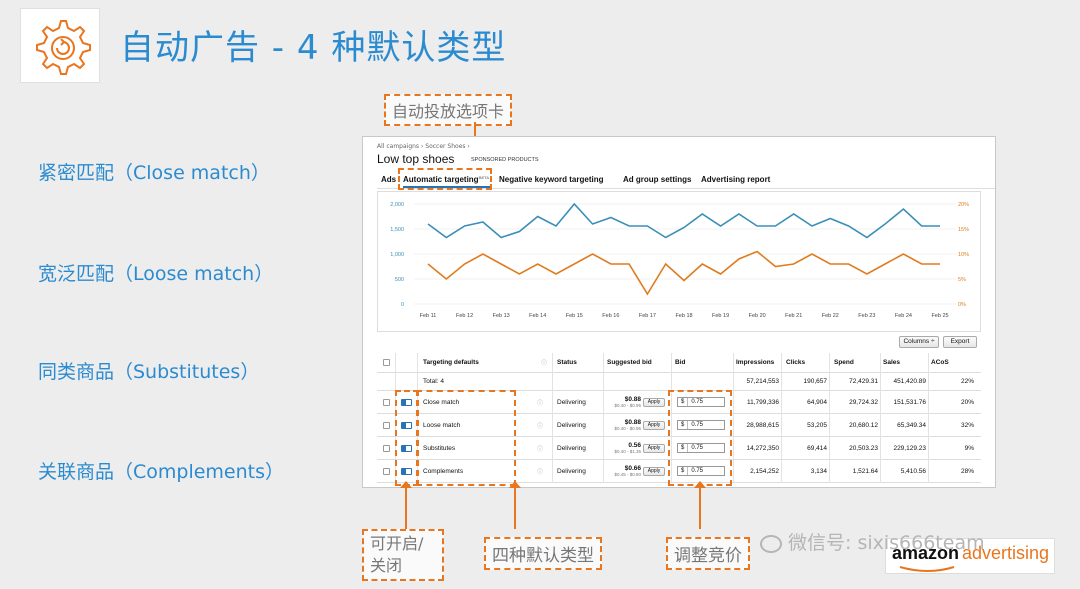 This screenshot has width=1080, height=589. Describe the element at coordinates (963, 230) in the screenshot. I see `y-right-tick-label: 15%` at that location.